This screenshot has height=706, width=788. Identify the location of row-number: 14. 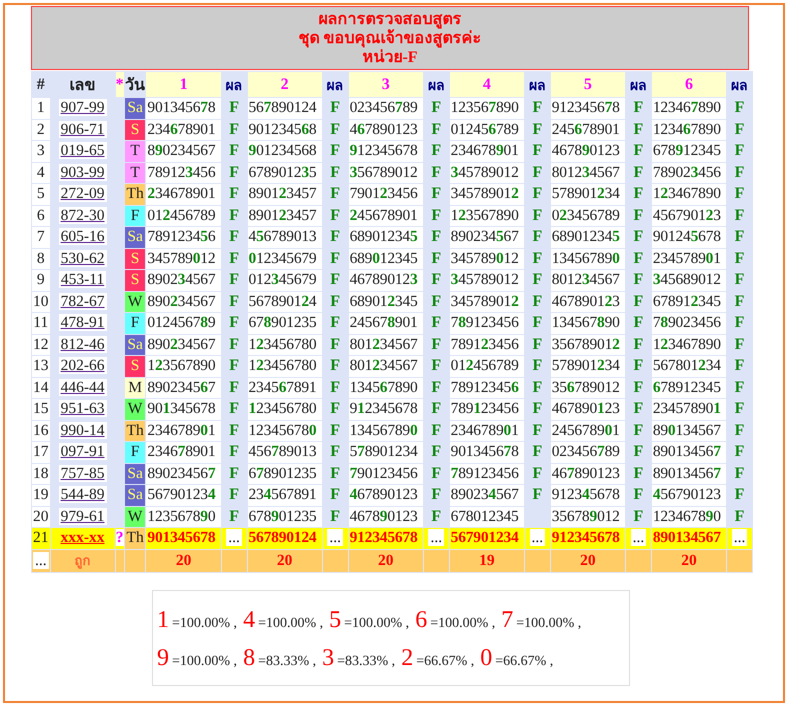
(41, 388).